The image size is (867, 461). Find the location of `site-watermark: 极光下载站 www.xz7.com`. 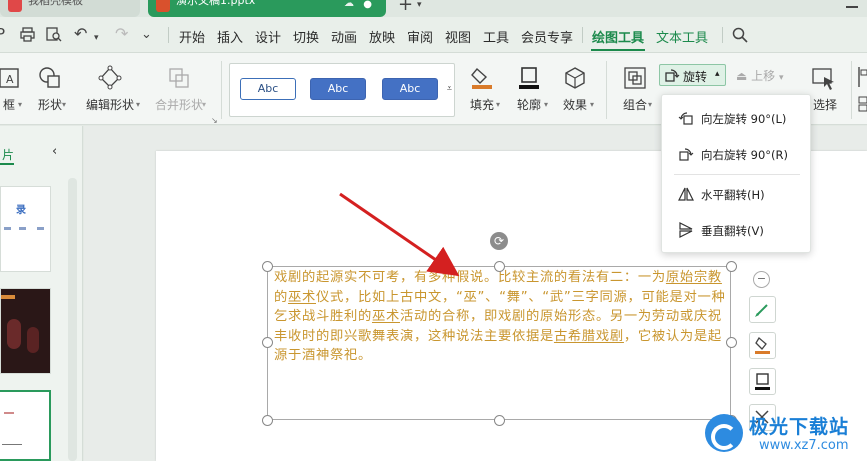

site-watermark: 极光下载站 www.xz7.com is located at coordinates (785, 435).